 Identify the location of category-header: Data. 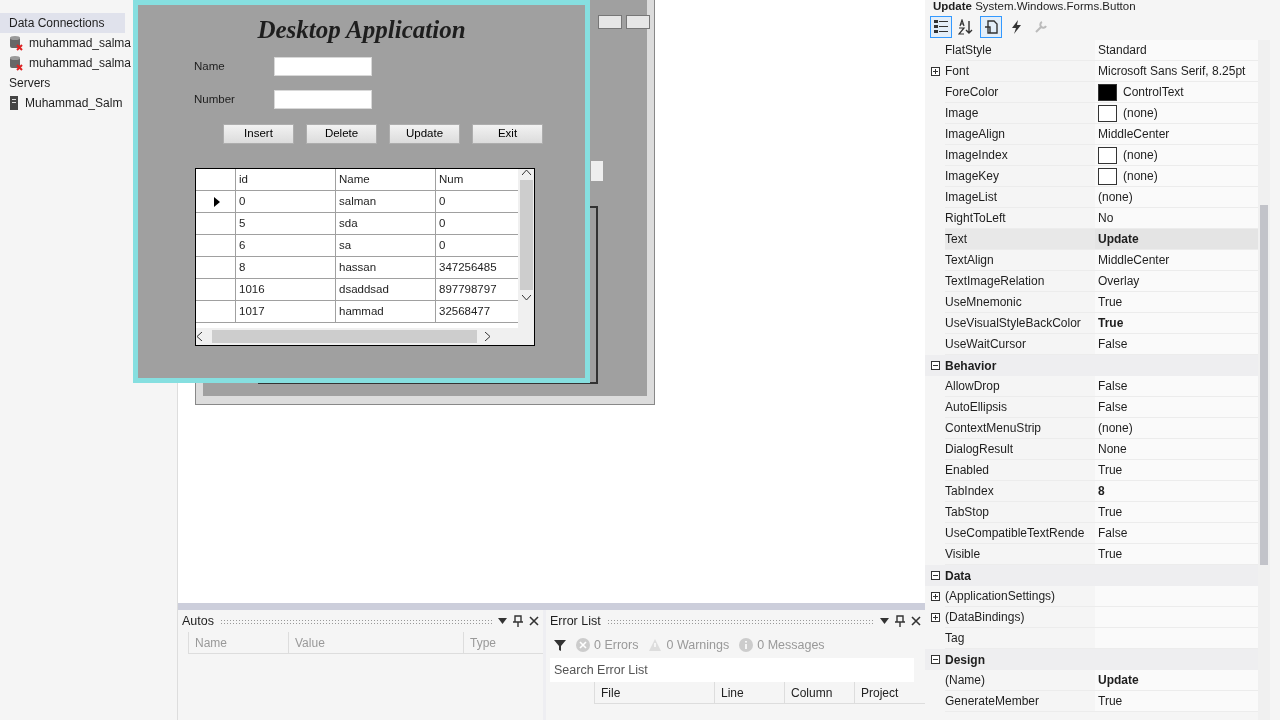
(958, 575).